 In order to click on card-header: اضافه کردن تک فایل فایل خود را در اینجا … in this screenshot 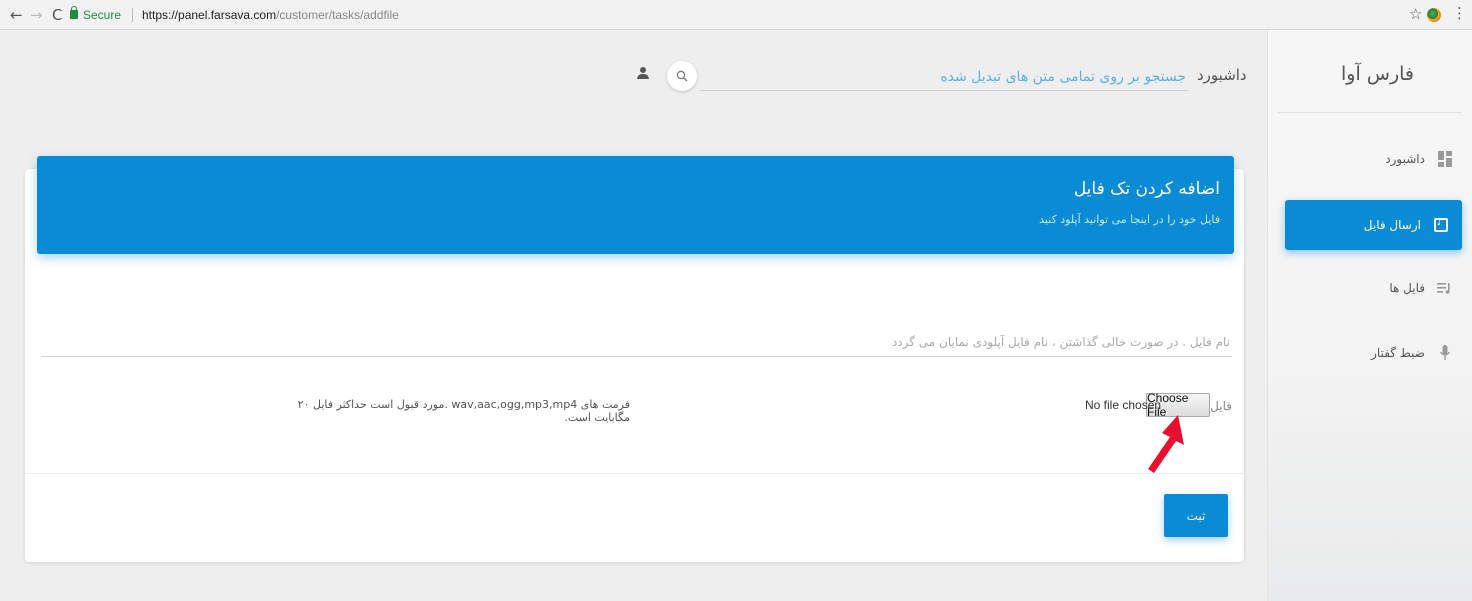, I will do `click(635, 205)`.